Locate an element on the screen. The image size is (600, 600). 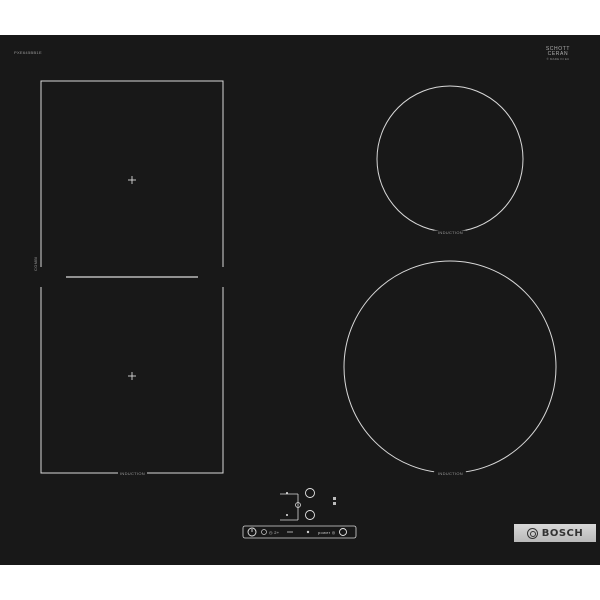
power-label: power ◎ is located at coordinates (327, 532).